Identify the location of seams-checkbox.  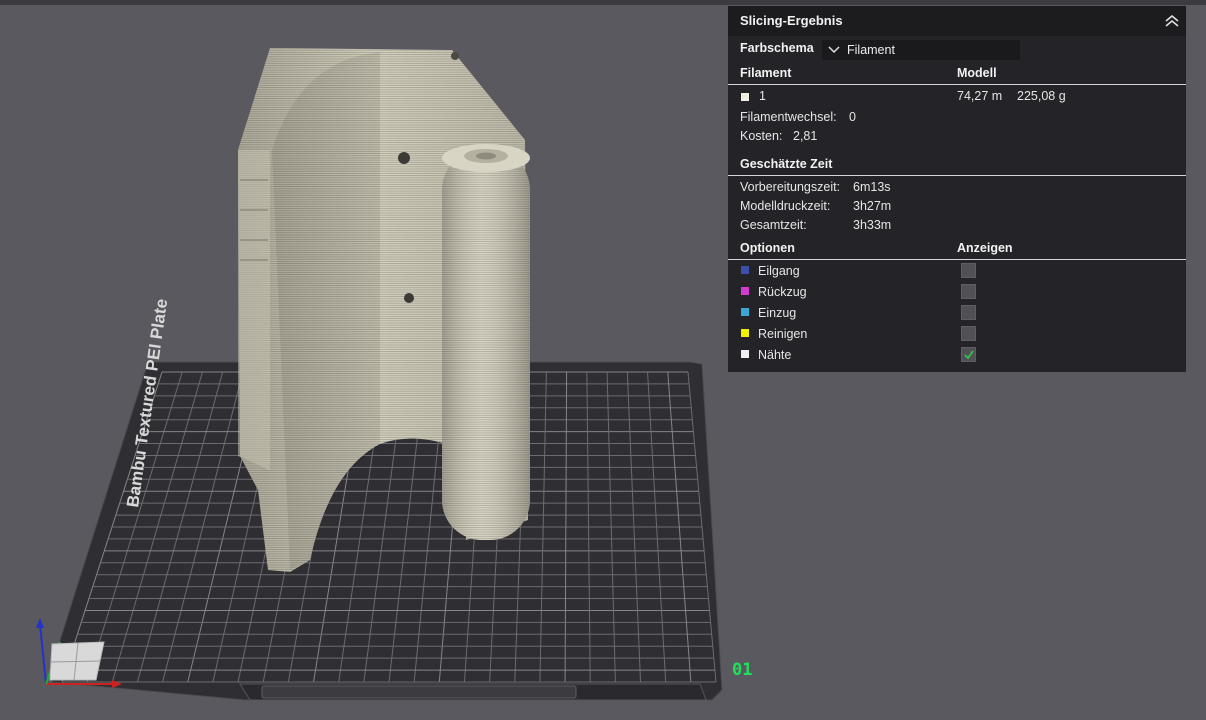
(968, 354).